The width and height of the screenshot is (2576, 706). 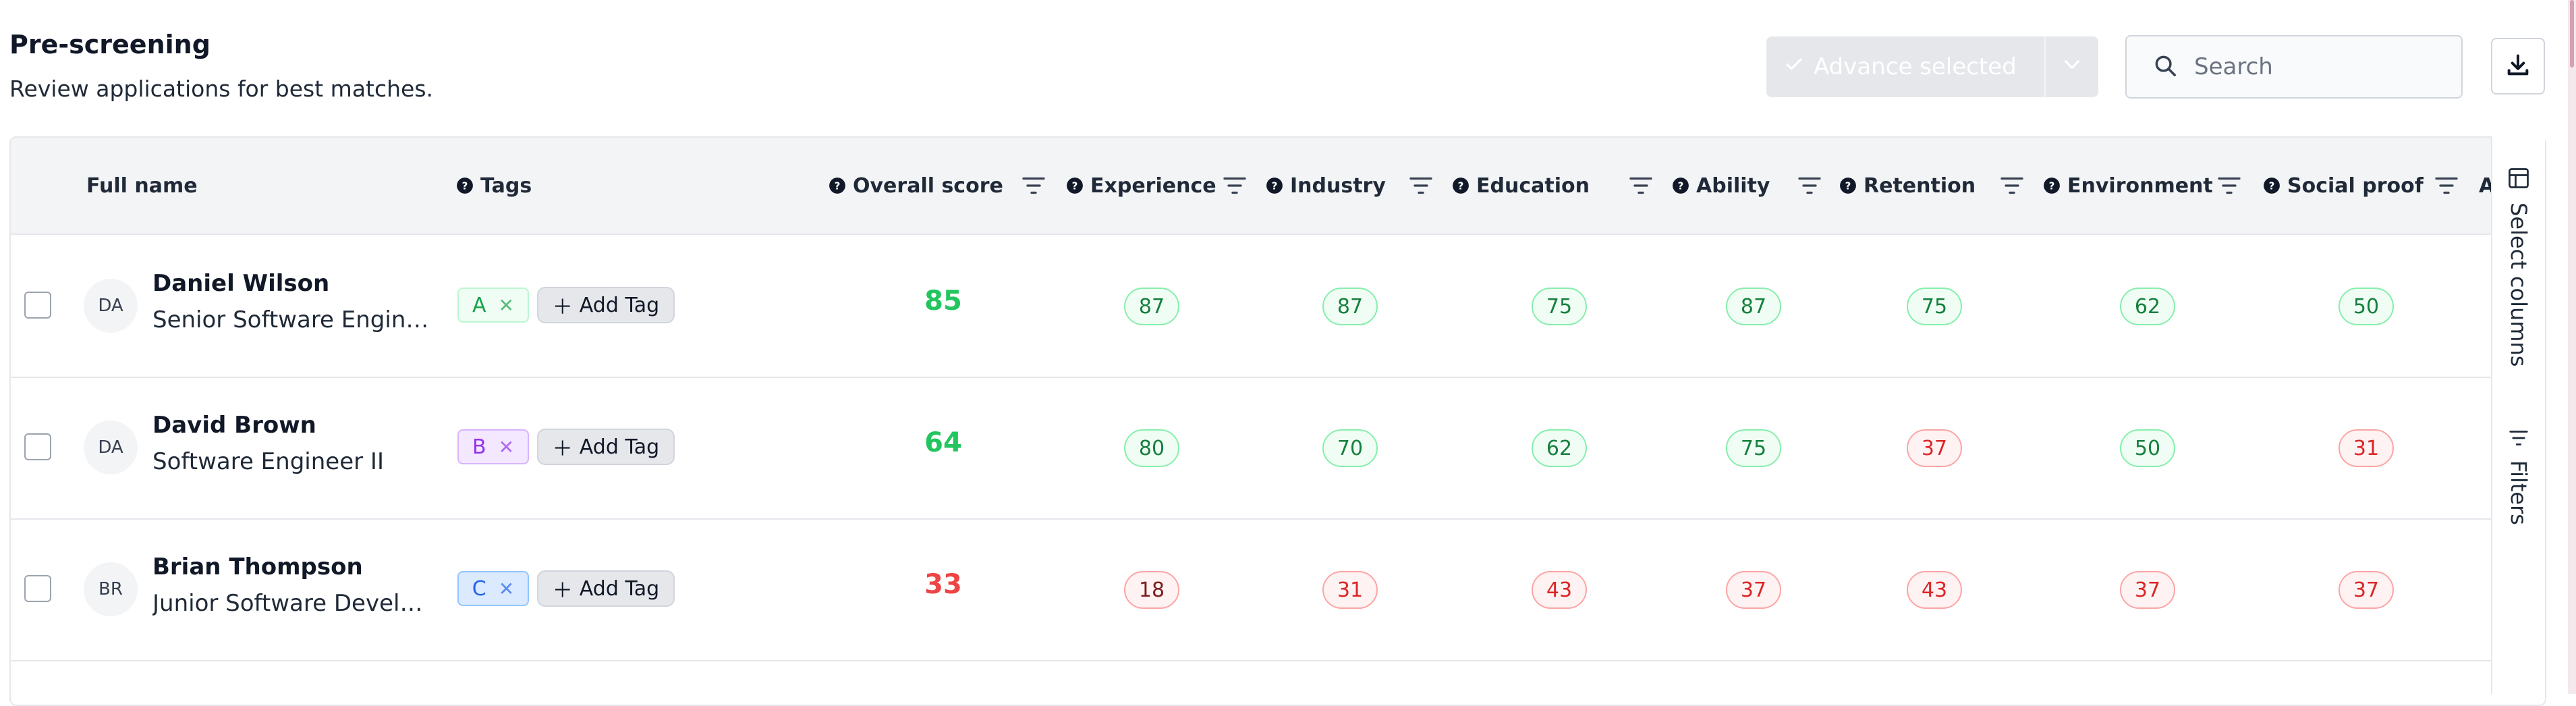 I want to click on avatar: BR, so click(x=111, y=589).